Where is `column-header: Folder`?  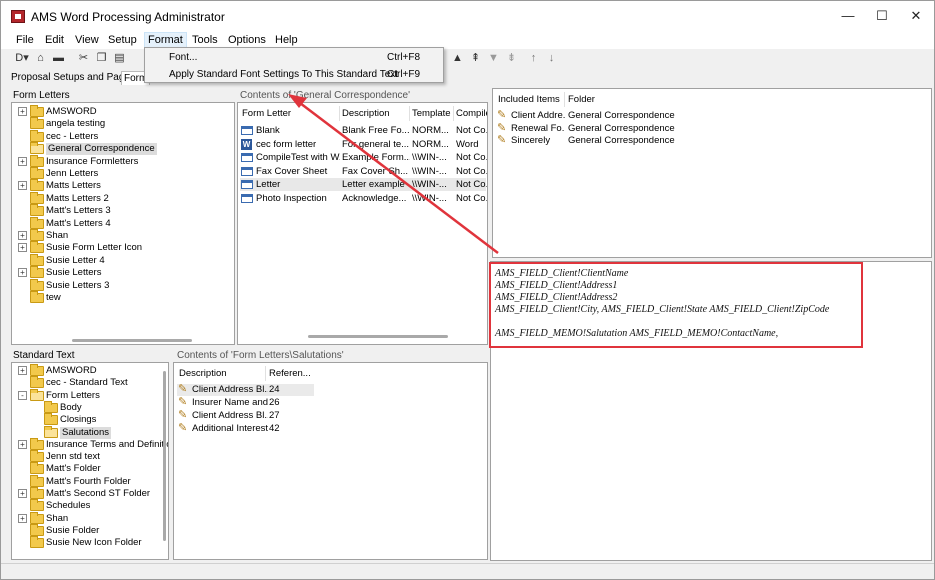
column-header: Folder is located at coordinates (608, 100).